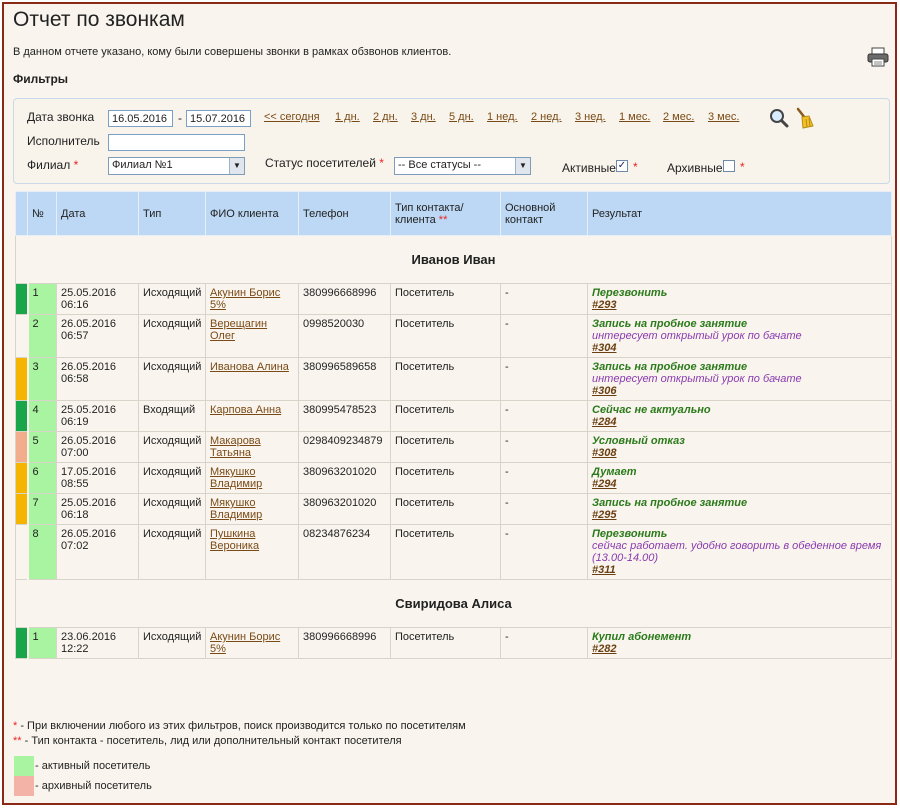 Image resolution: width=900 pixels, height=808 pixels. What do you see at coordinates (17, 741) in the screenshot?
I see `required-mark: **` at bounding box center [17, 741].